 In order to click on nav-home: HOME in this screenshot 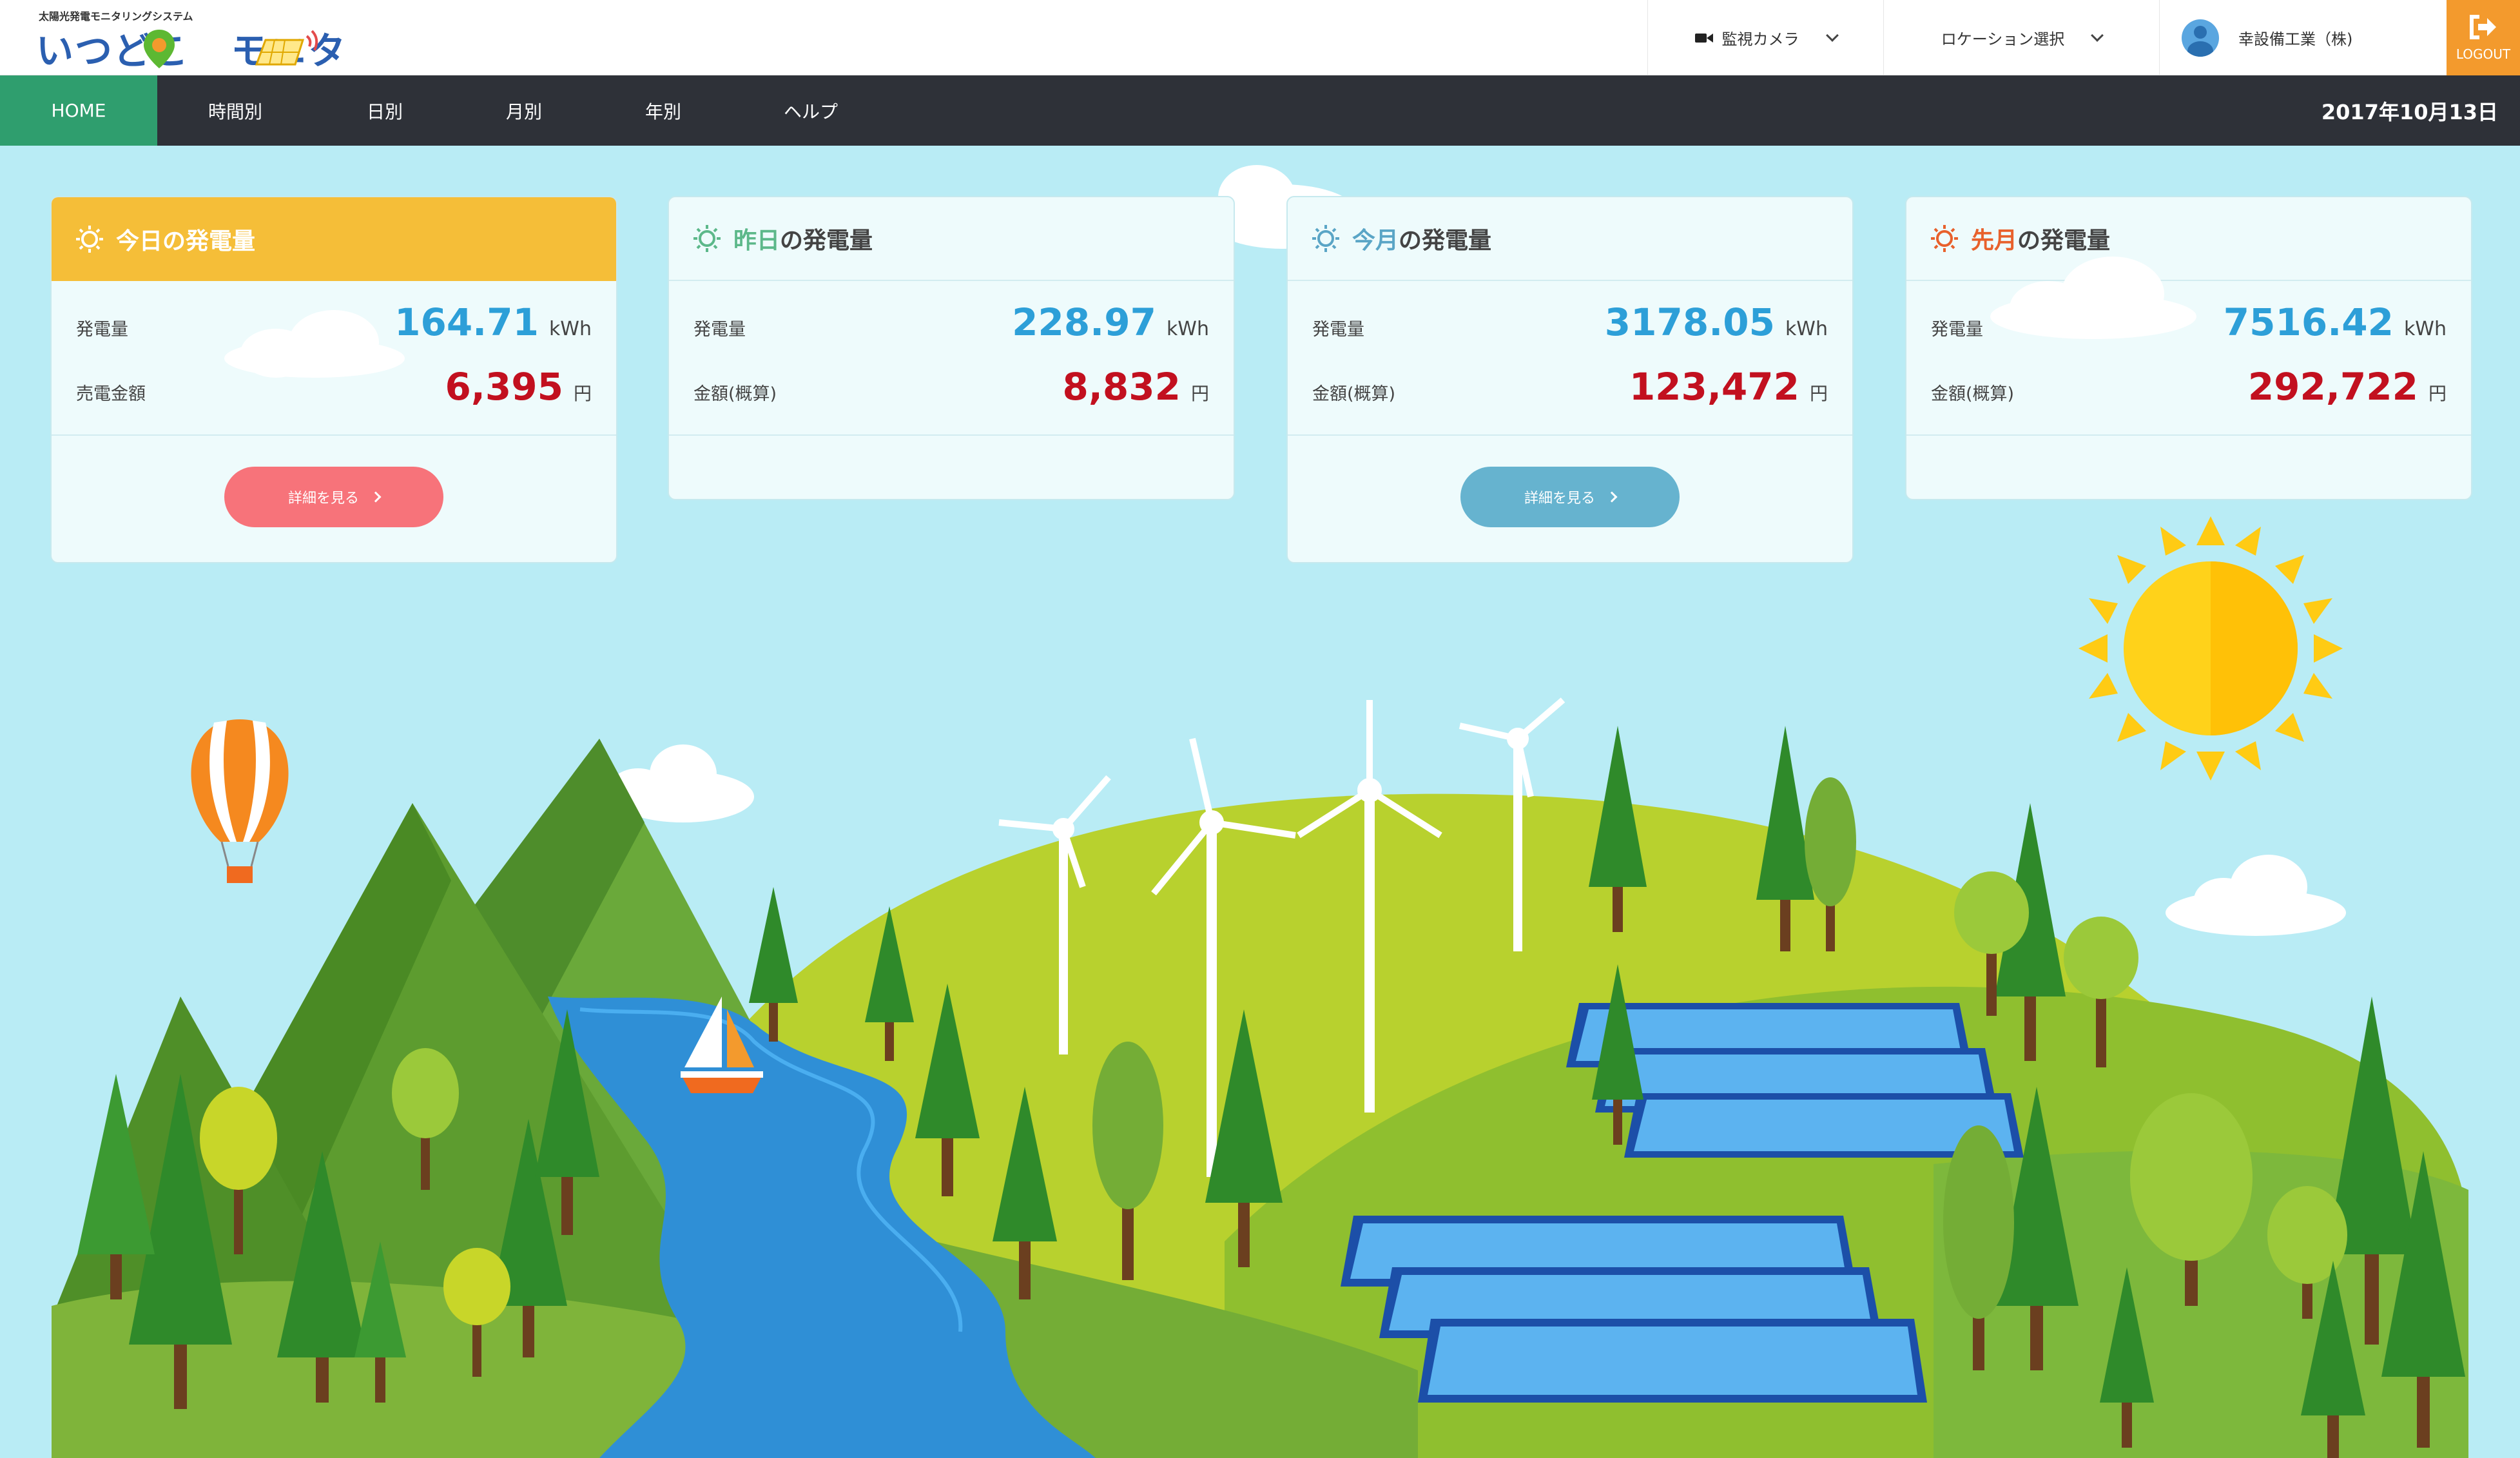, I will do `click(78, 110)`.